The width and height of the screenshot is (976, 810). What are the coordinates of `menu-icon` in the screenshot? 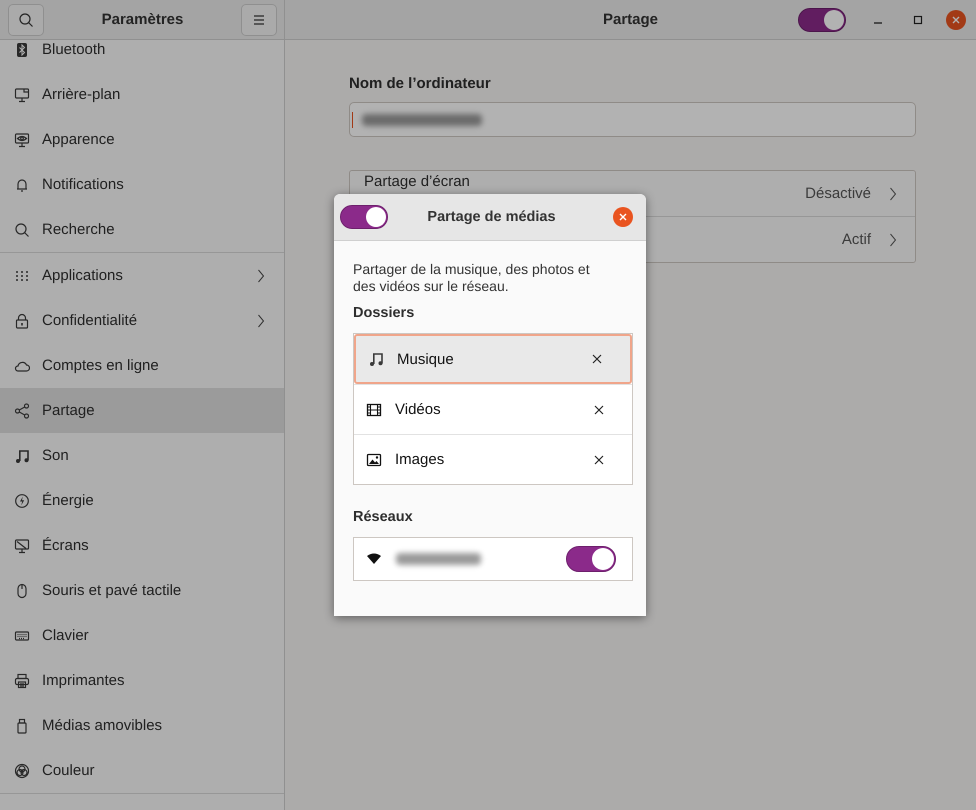 It's located at (259, 19).